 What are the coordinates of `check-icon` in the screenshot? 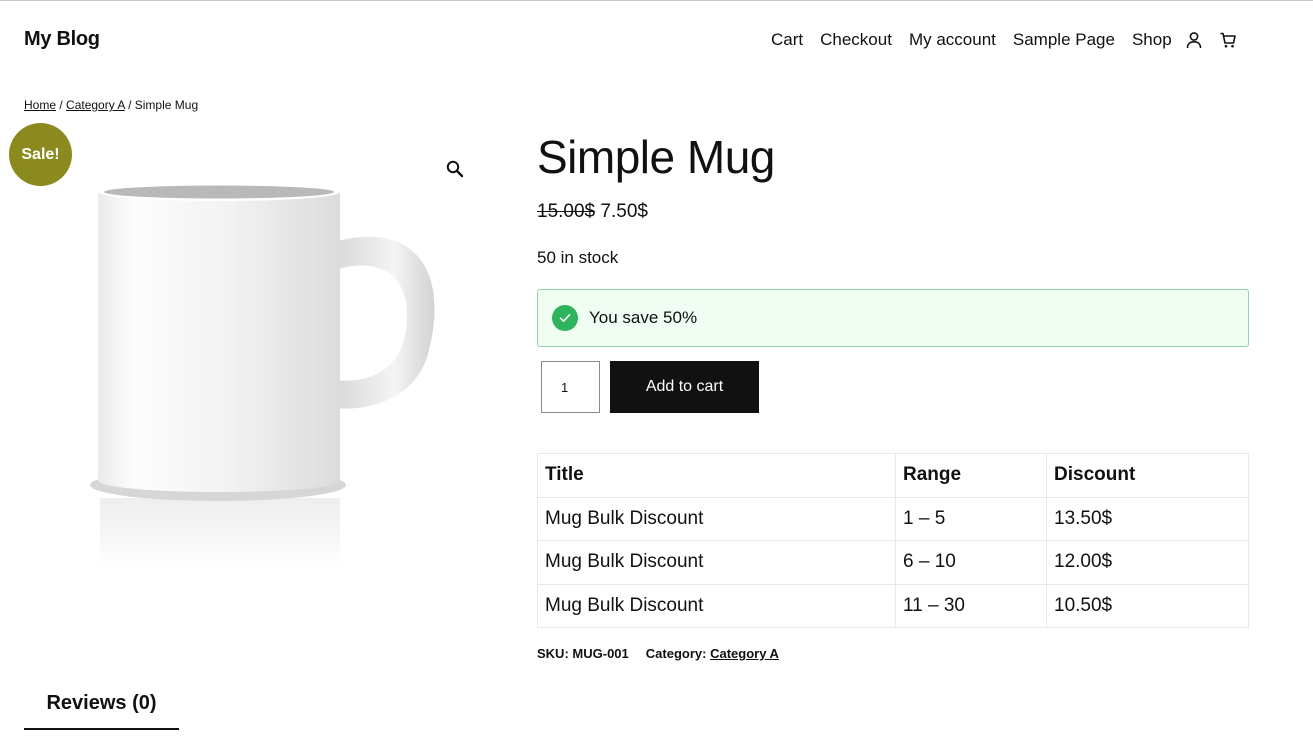 It's located at (565, 318).